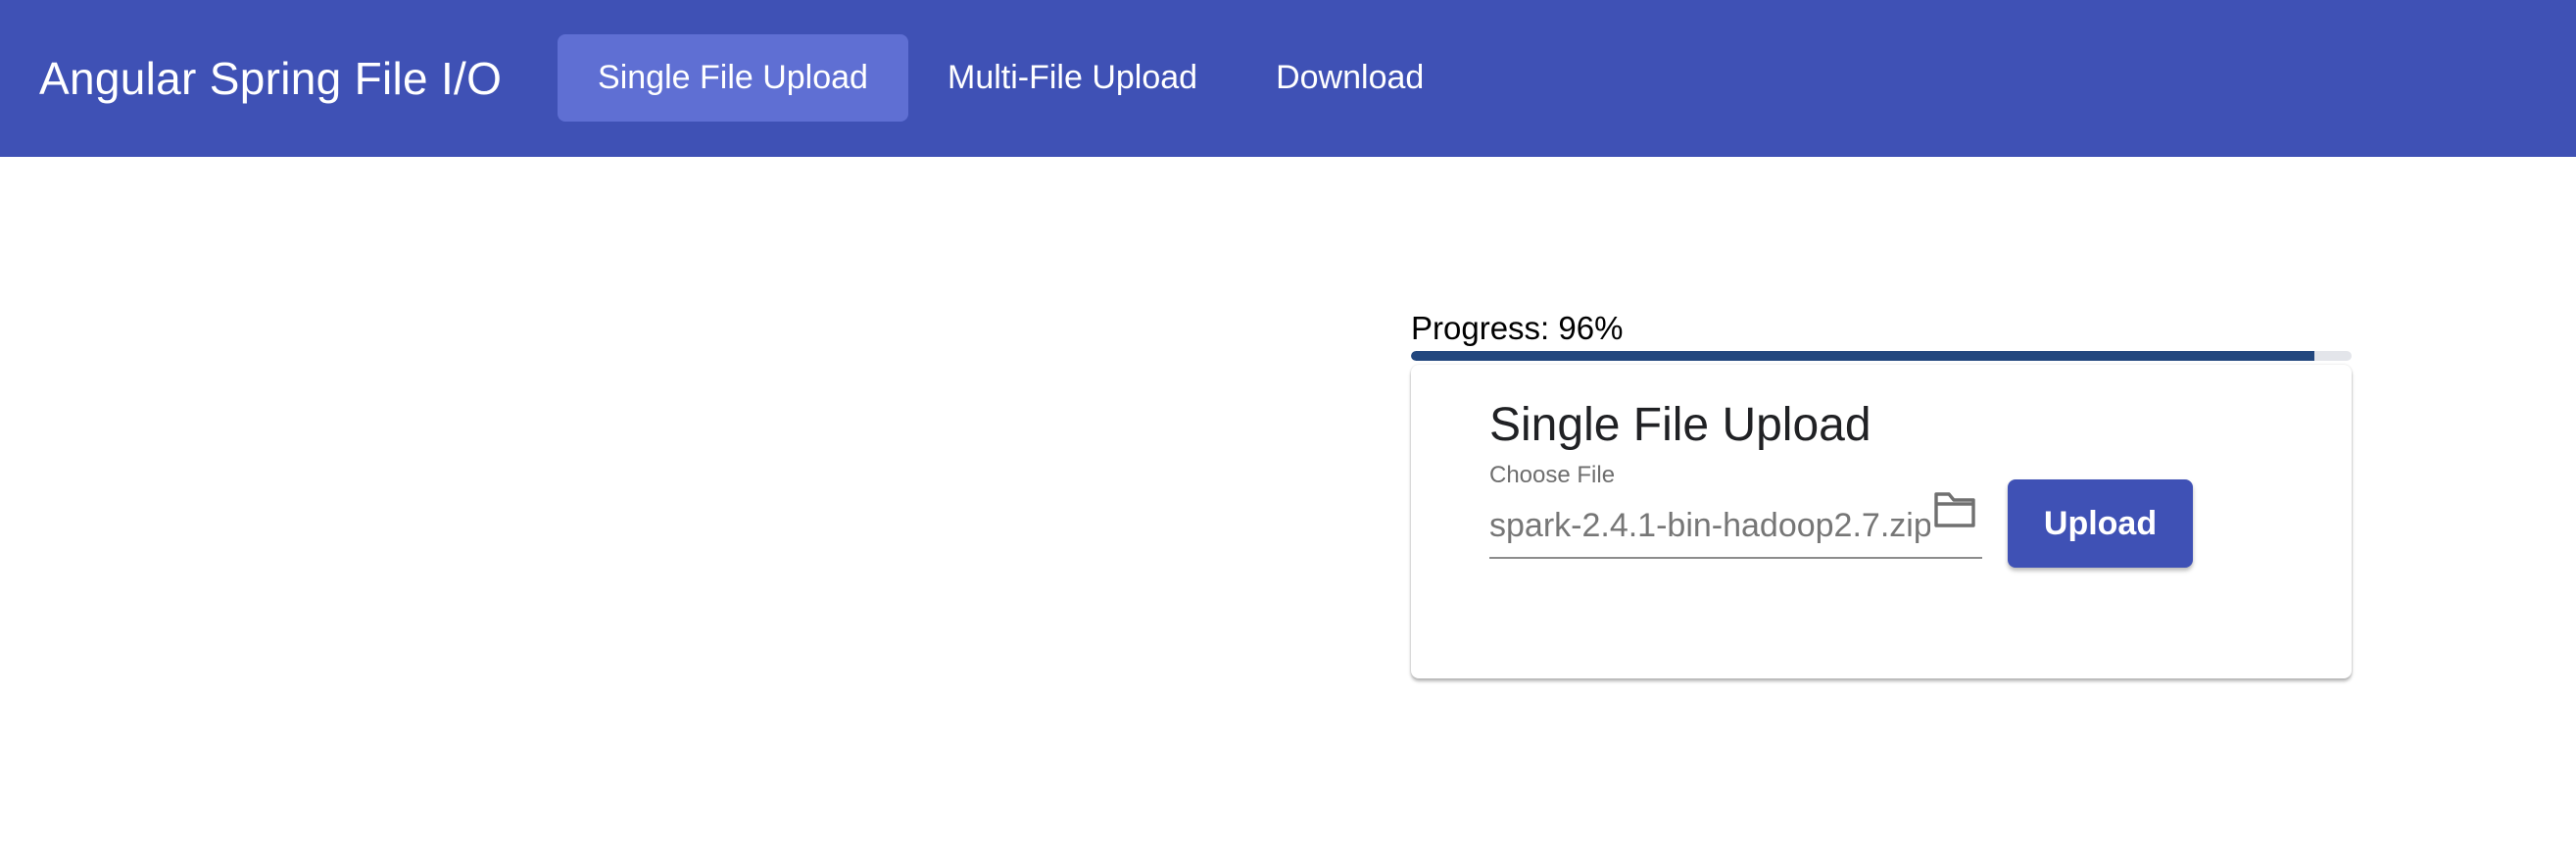  Describe the element at coordinates (1862, 356) in the screenshot. I see `progress-fill` at that location.